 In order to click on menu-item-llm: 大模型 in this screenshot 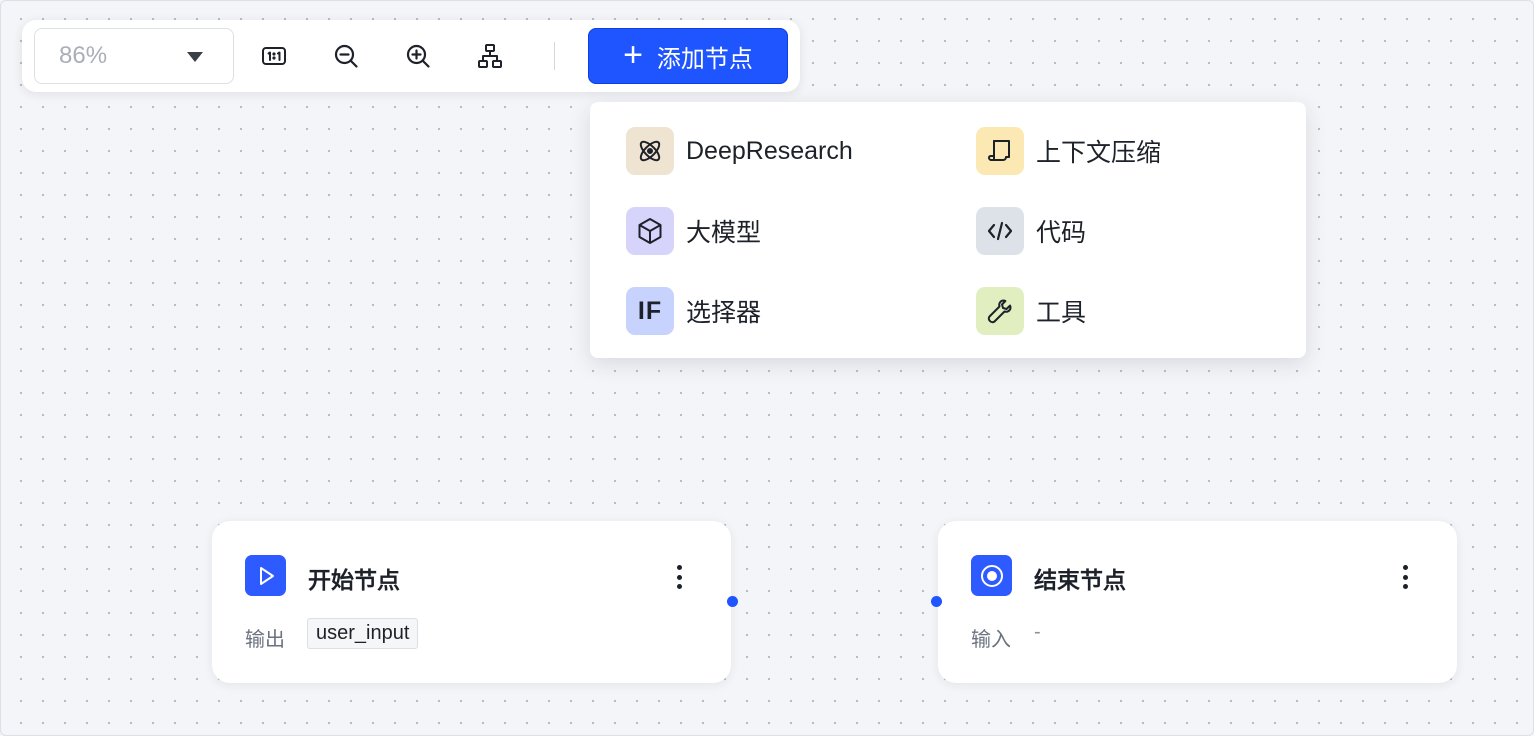, I will do `click(693, 231)`.